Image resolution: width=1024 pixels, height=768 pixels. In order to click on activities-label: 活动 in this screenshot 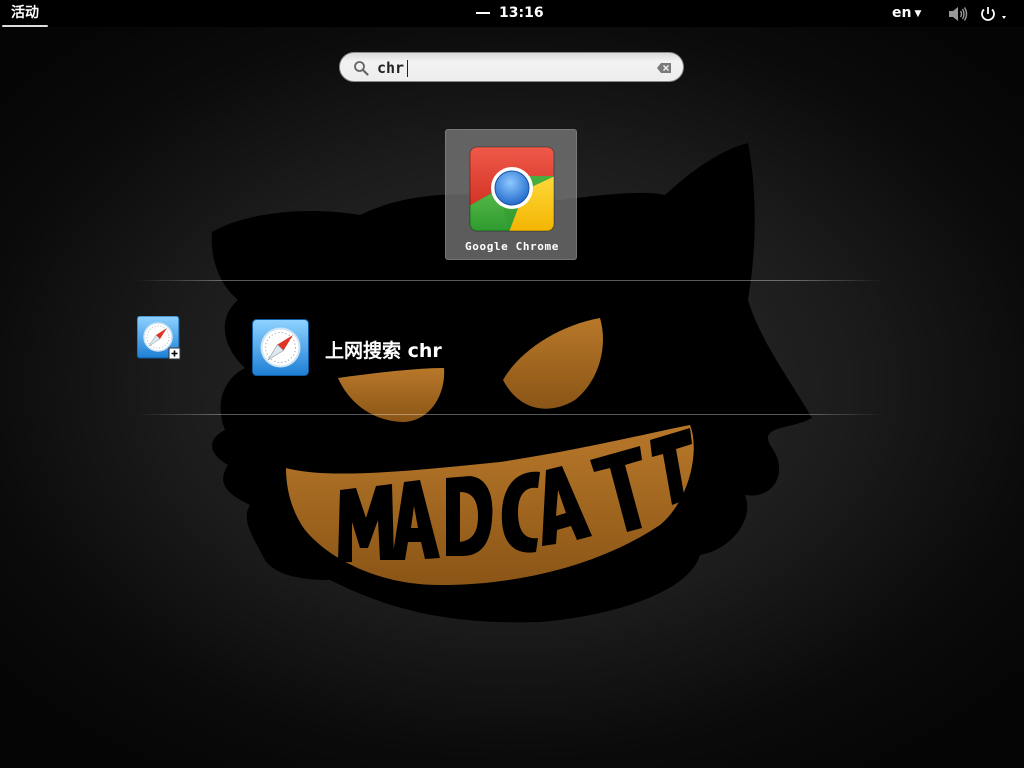, I will do `click(25, 13)`.